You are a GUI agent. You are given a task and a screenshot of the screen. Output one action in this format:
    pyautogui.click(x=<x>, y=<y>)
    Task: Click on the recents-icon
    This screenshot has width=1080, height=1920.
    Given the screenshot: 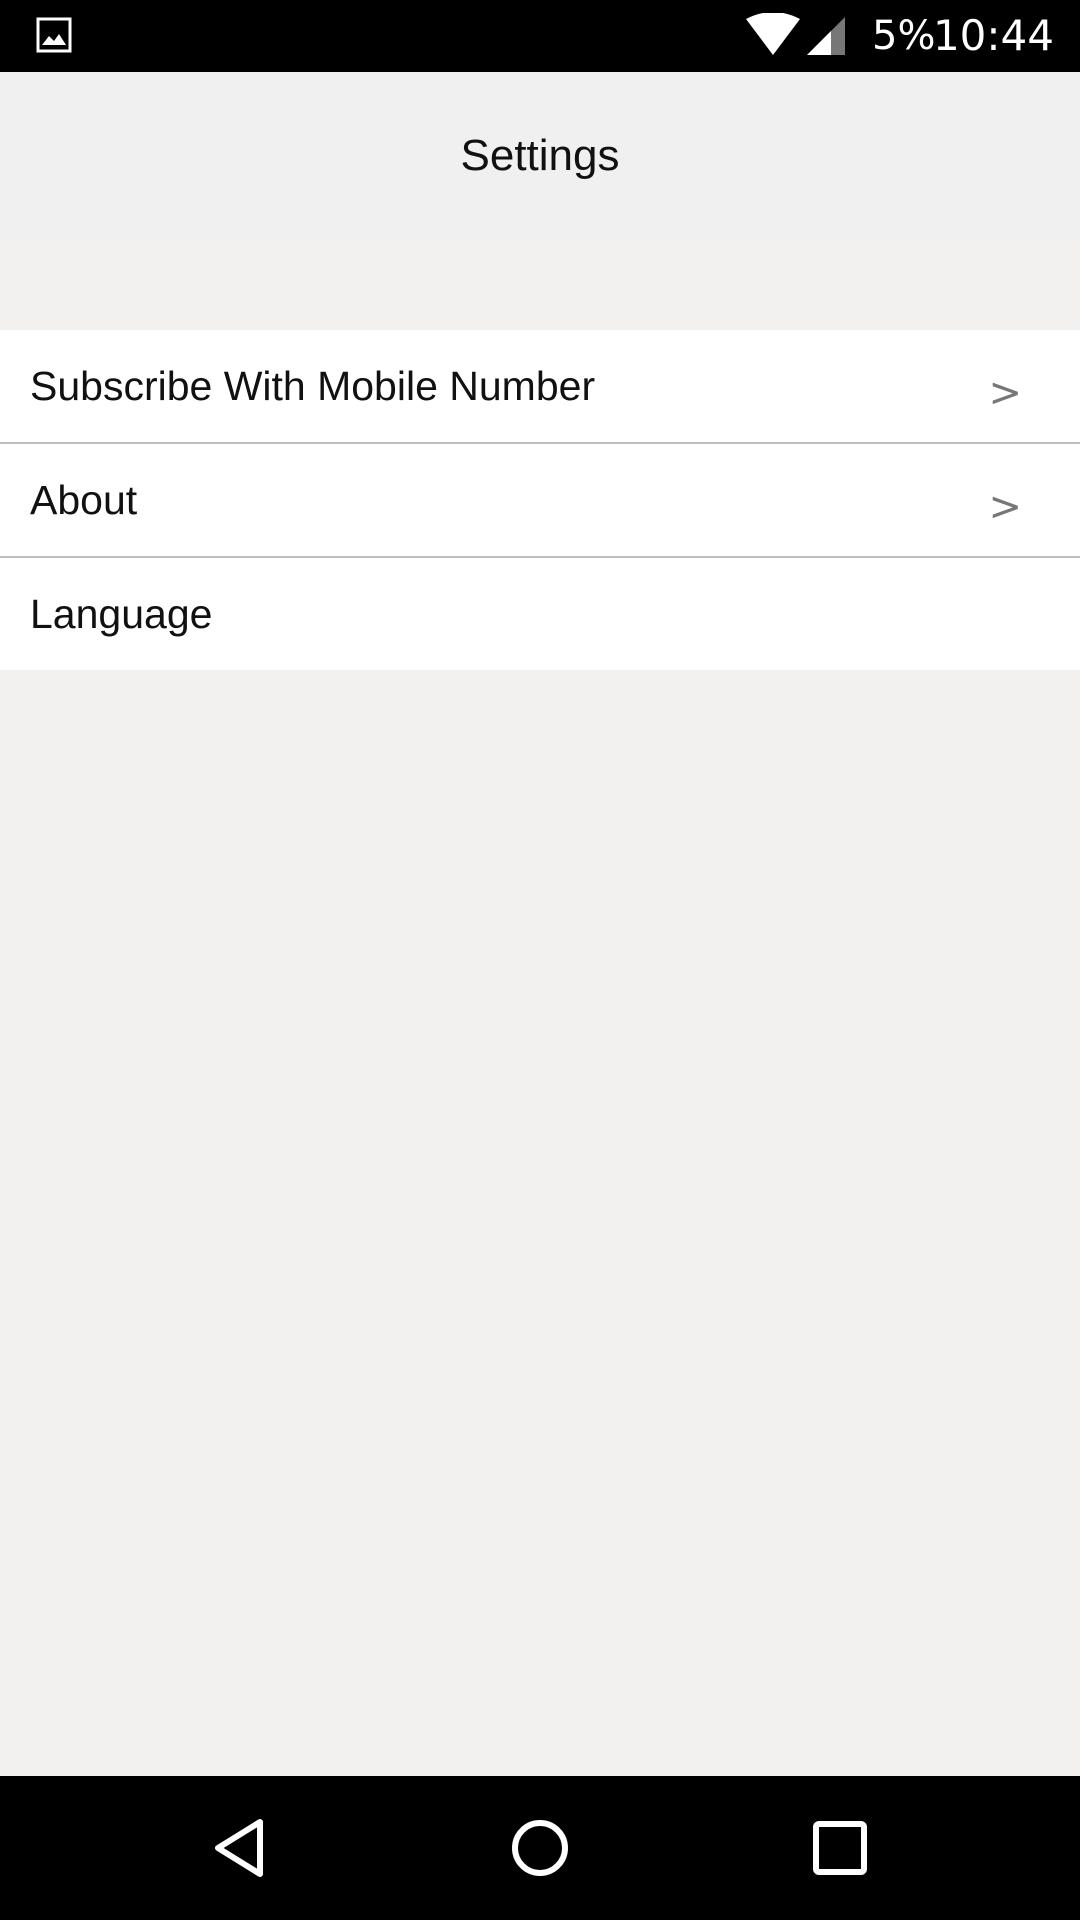 What is the action you would take?
    pyautogui.click(x=840, y=1848)
    